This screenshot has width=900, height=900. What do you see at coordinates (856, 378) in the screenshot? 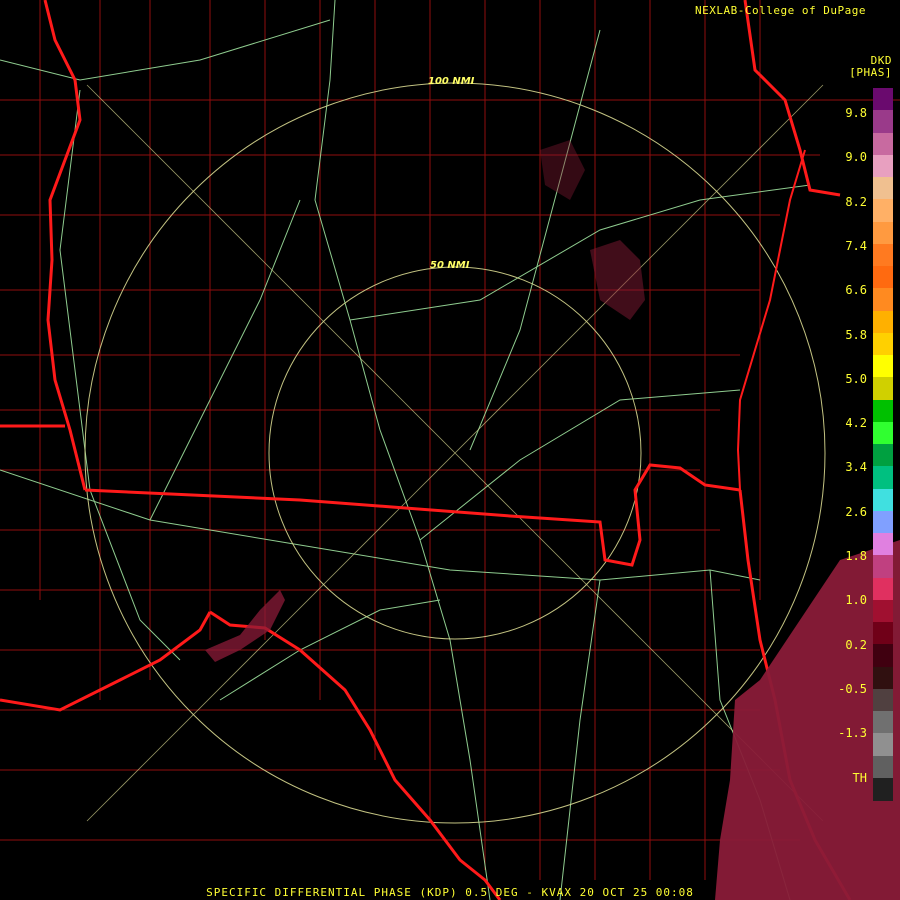
I see `legend-tick: 5.0` at bounding box center [856, 378].